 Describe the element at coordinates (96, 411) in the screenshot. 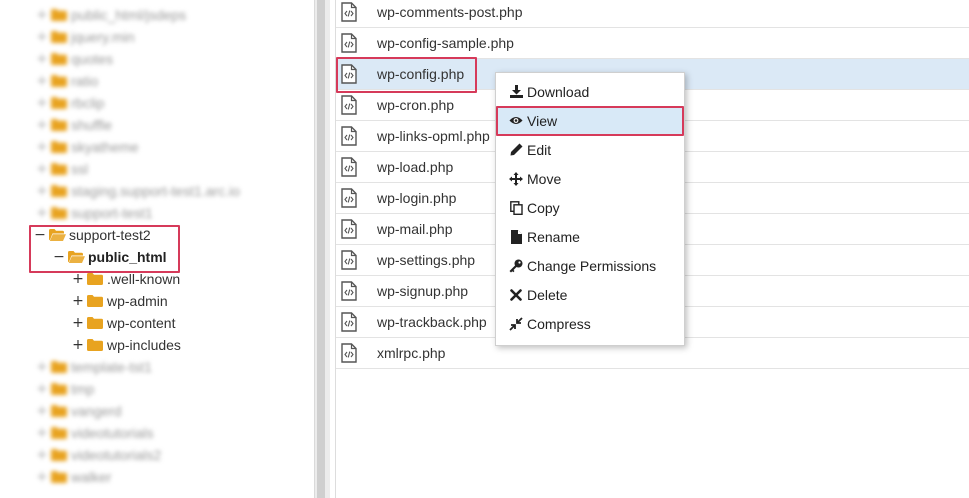

I see `tree-item-label: vangerd` at that location.